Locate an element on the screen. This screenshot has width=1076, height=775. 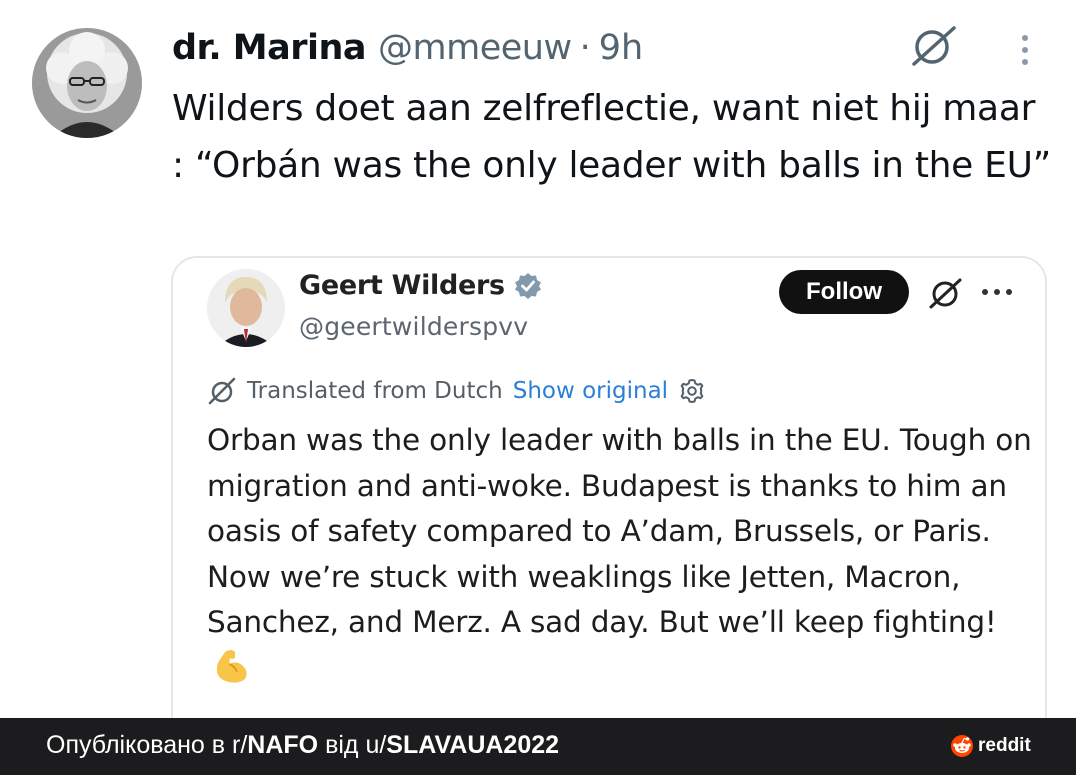
avatar is located at coordinates (87, 83).